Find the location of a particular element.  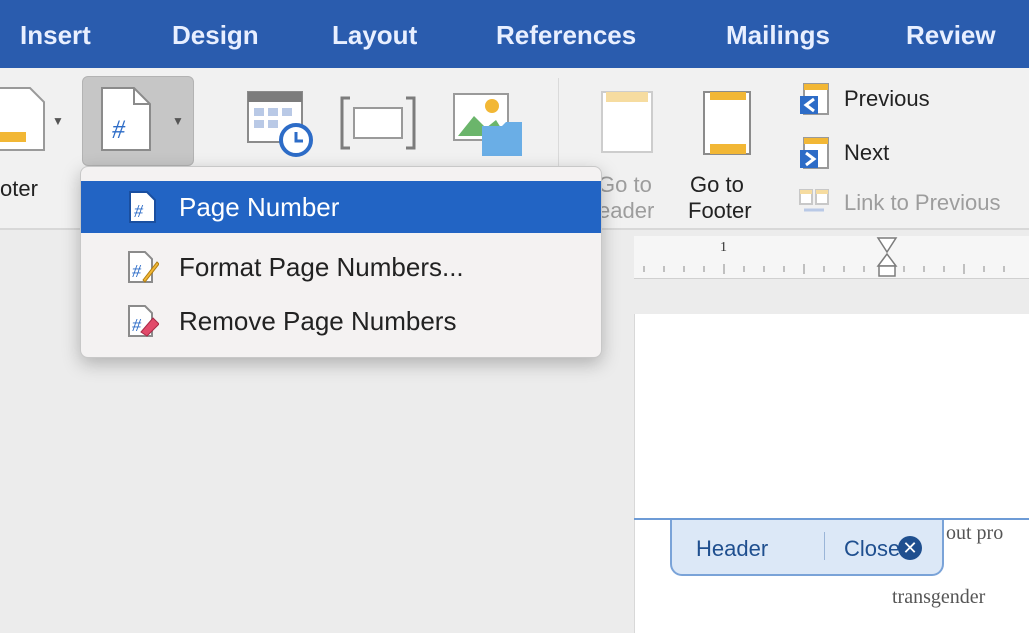

header-tab: Header Close ✕ is located at coordinates (807, 548).